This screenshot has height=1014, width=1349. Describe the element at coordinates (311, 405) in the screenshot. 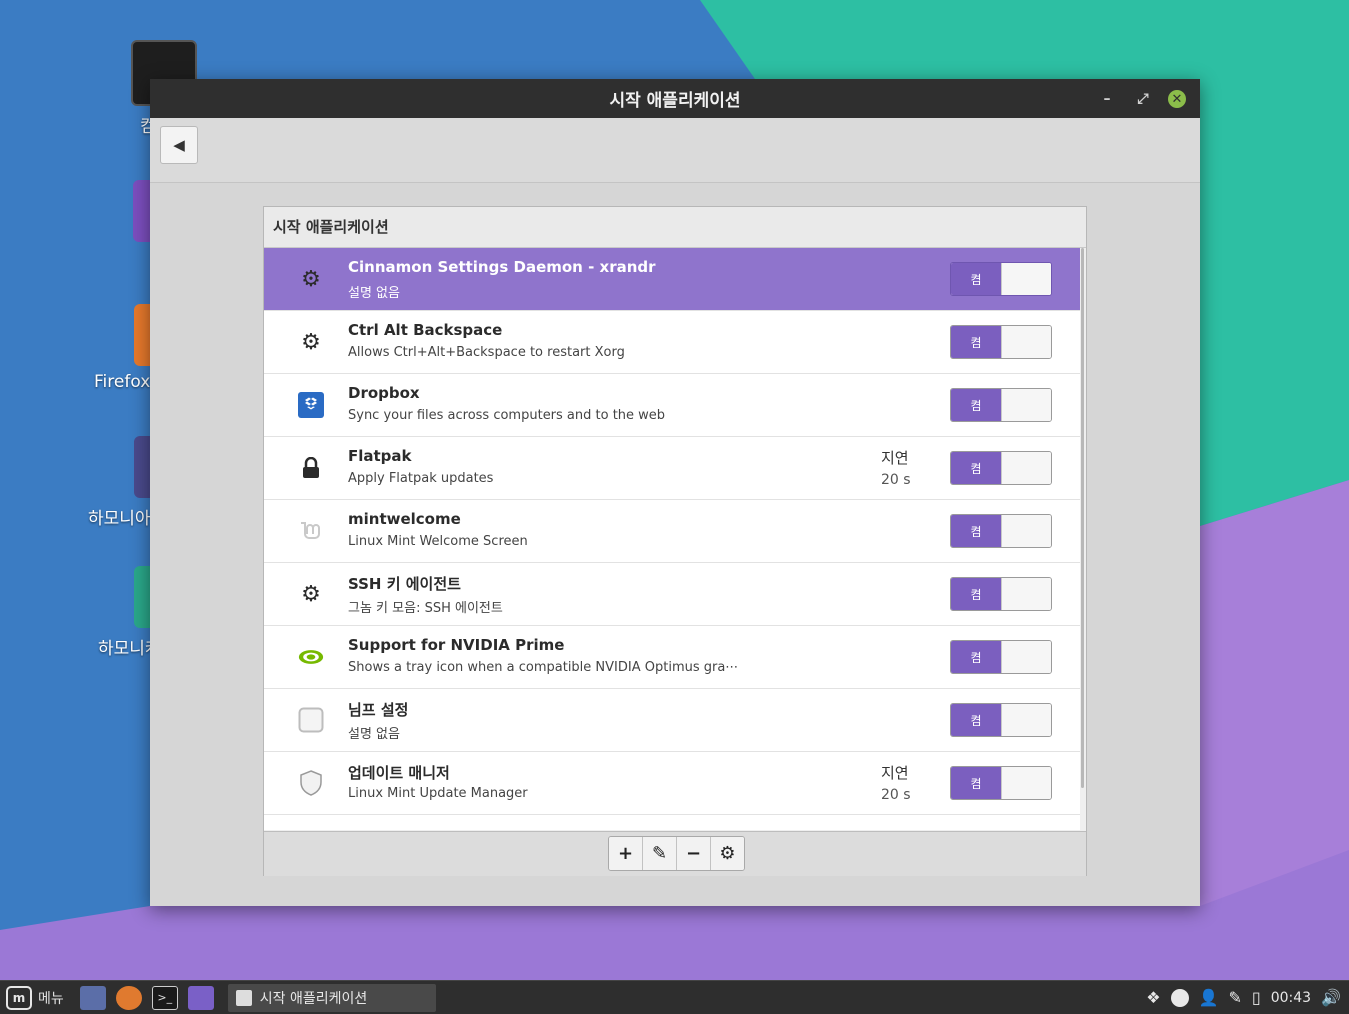

I see `dropbox-icon` at that location.